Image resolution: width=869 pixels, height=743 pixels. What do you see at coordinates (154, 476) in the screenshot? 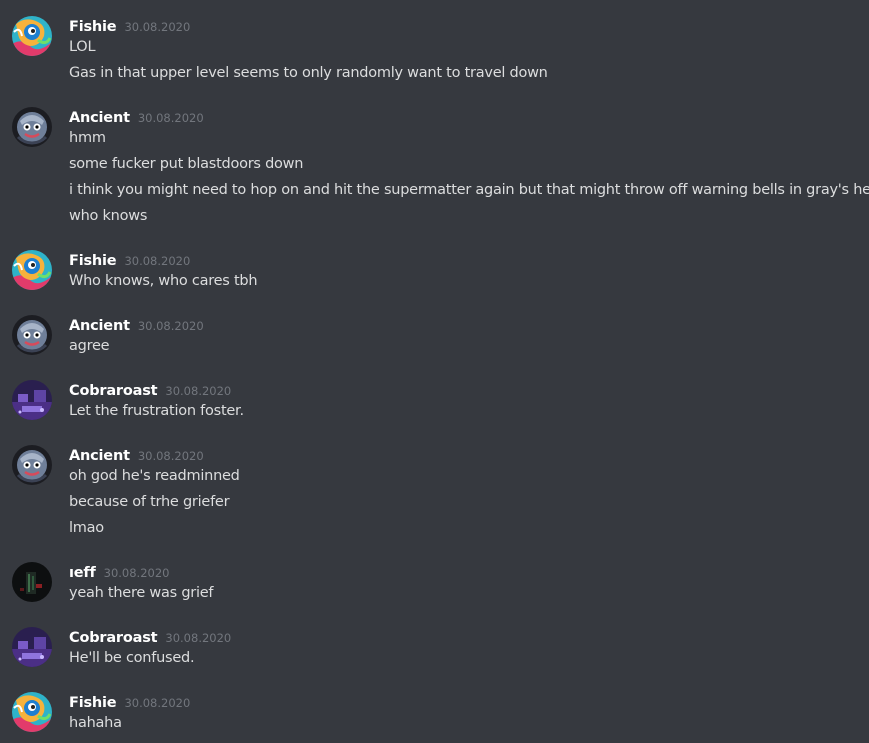
I see `message-text: oh god he's readminned` at bounding box center [154, 476].